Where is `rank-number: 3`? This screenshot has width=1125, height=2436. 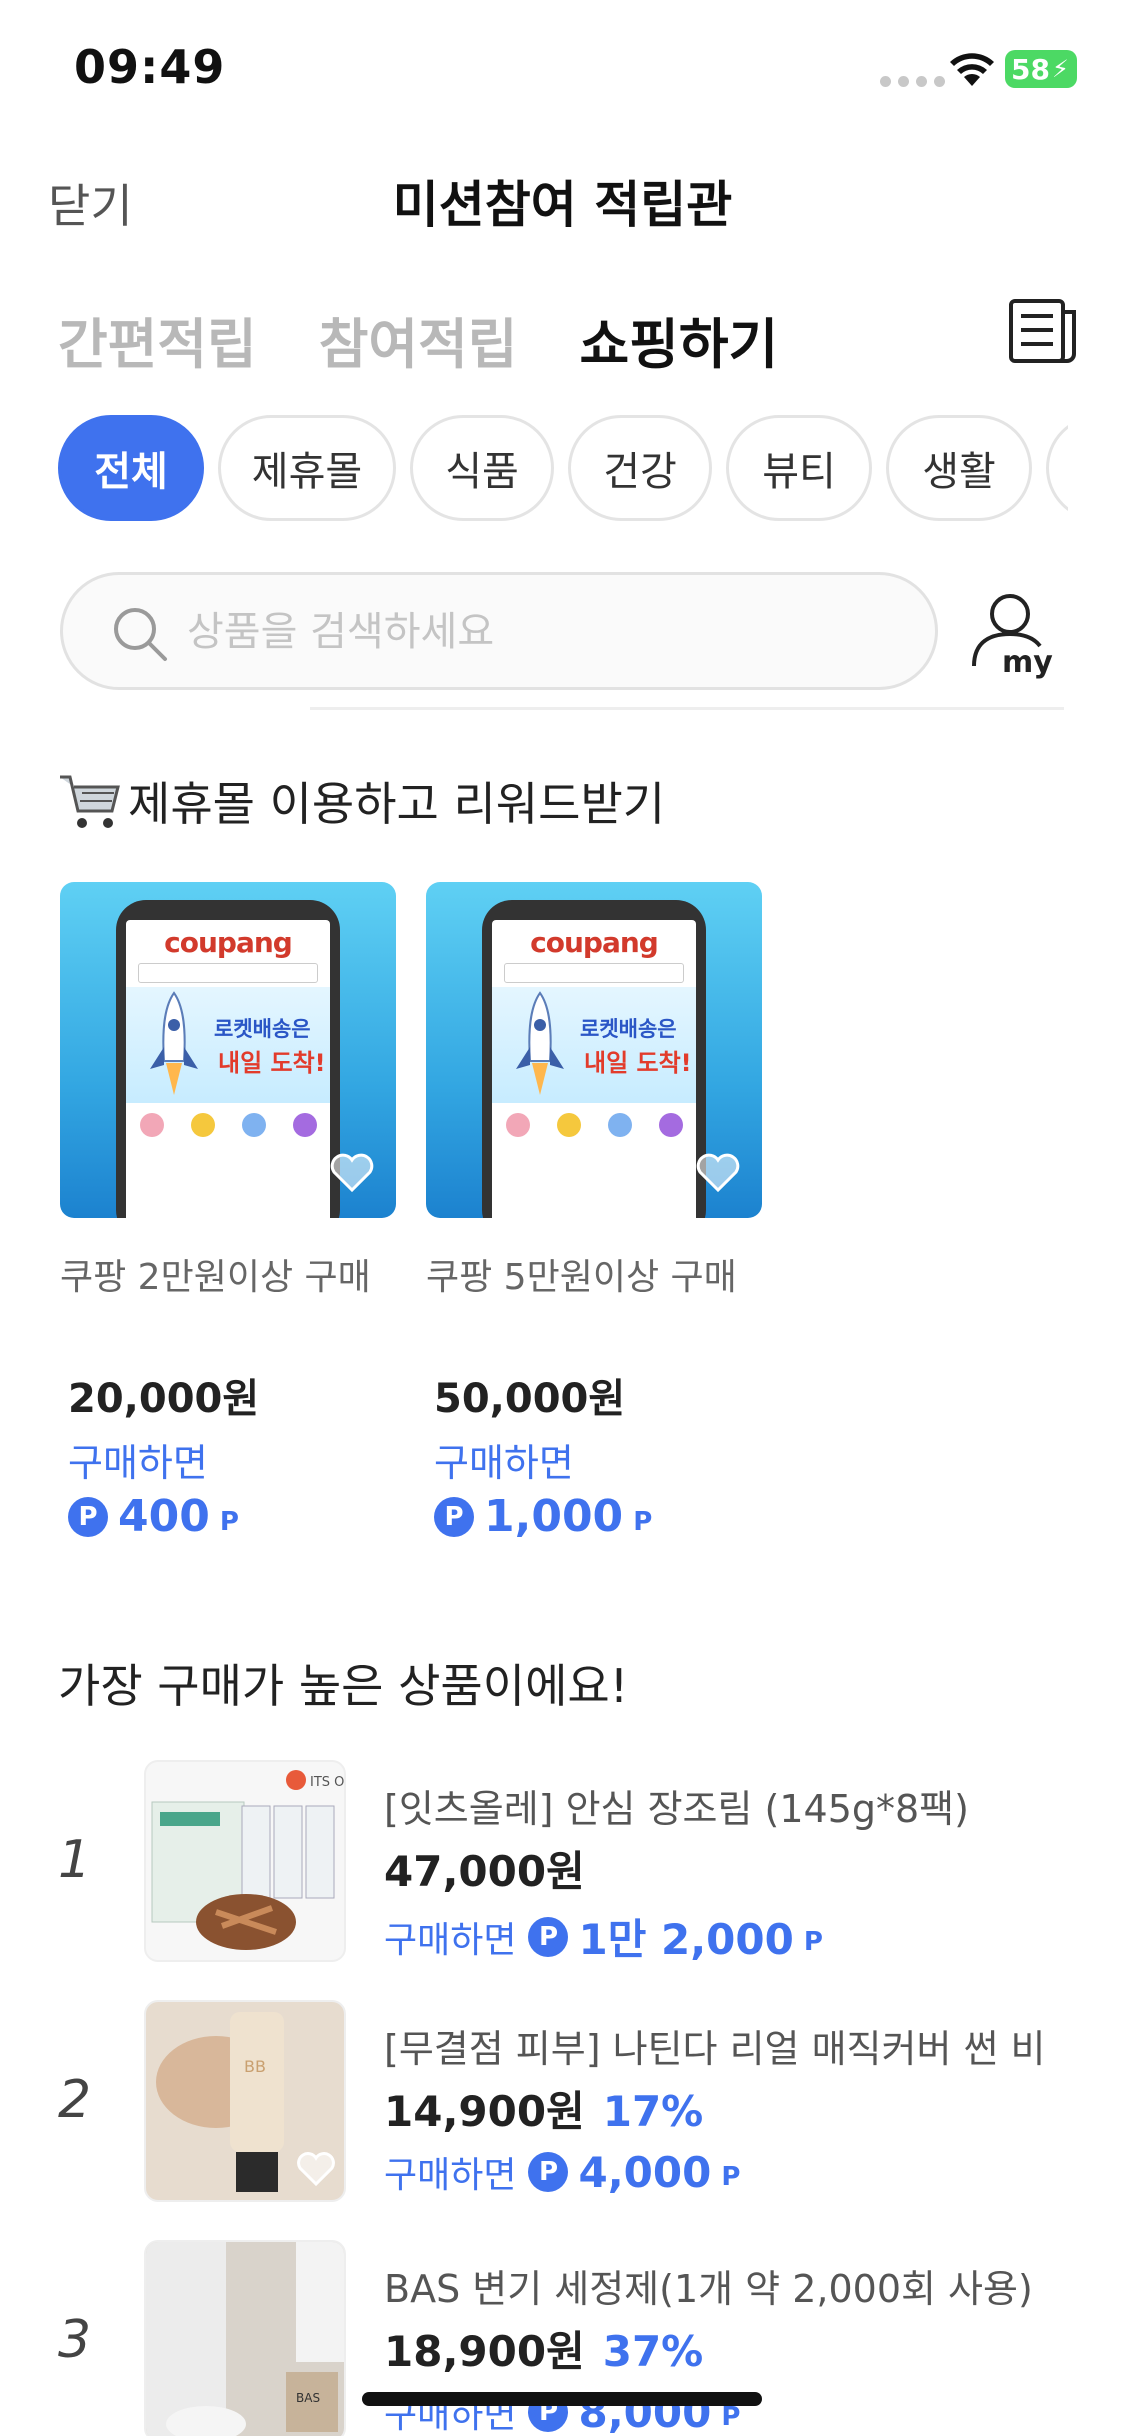 rank-number: 3 is located at coordinates (75, 2340).